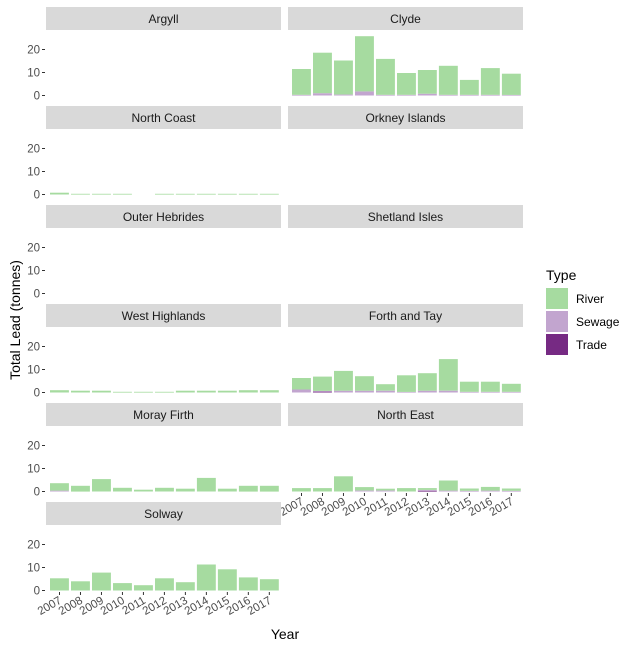 The image size is (636, 650). Describe the element at coordinates (164, 316) in the screenshot. I see `facet-label: West Highlands` at that location.